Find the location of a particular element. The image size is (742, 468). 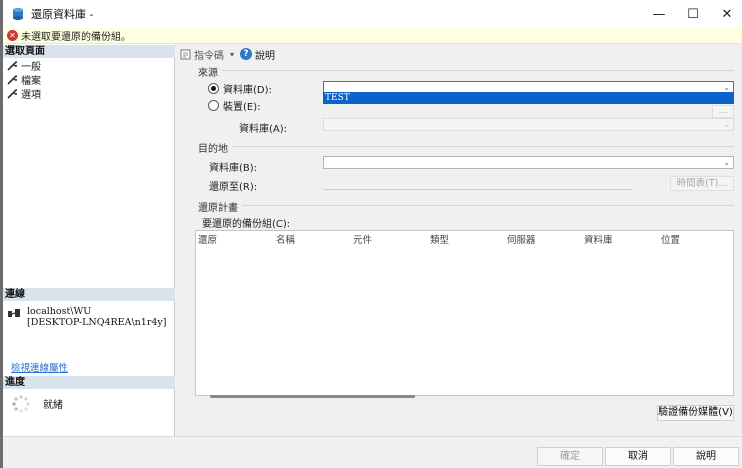

source-database-options: TEST is located at coordinates (528, 98).